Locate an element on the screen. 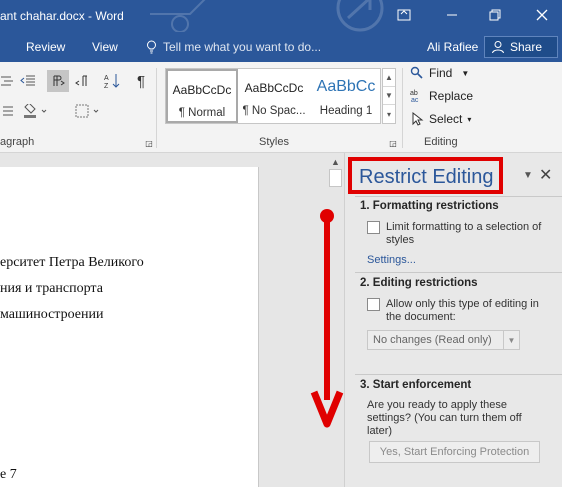  start-enforcing-protection-button: Yes, Start Enforcing Protection is located at coordinates (454, 452).